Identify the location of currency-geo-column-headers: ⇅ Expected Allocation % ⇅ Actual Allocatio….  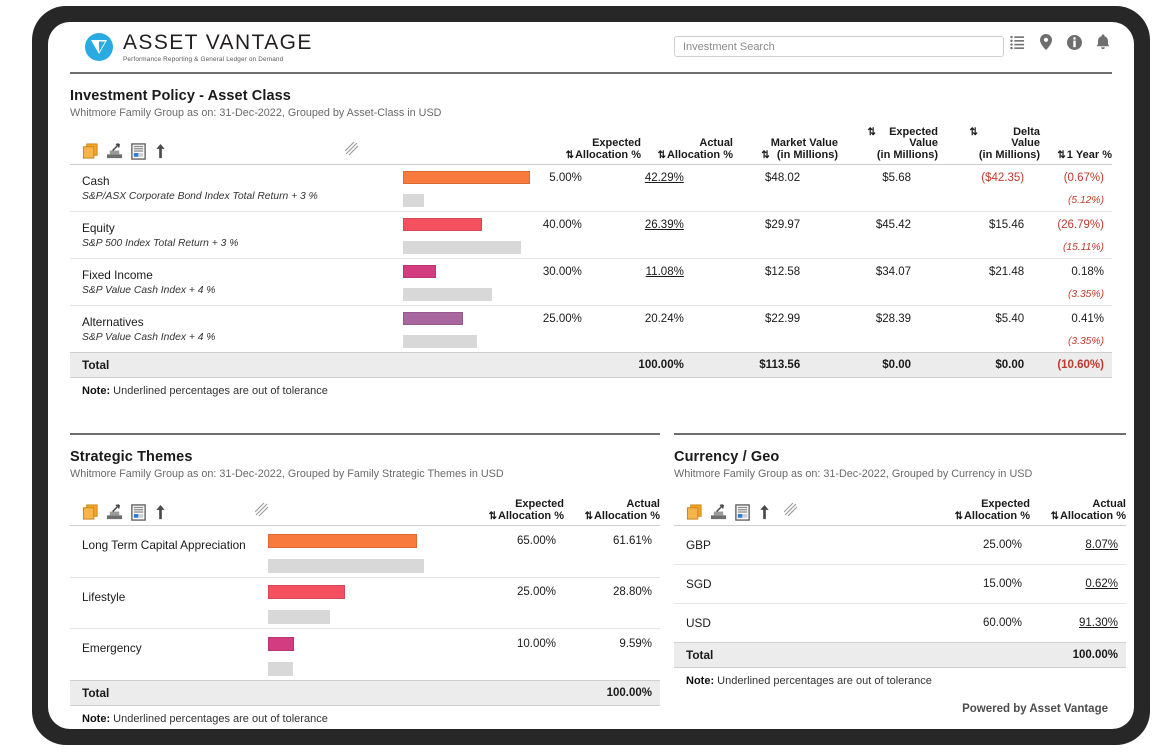
(1030, 510).